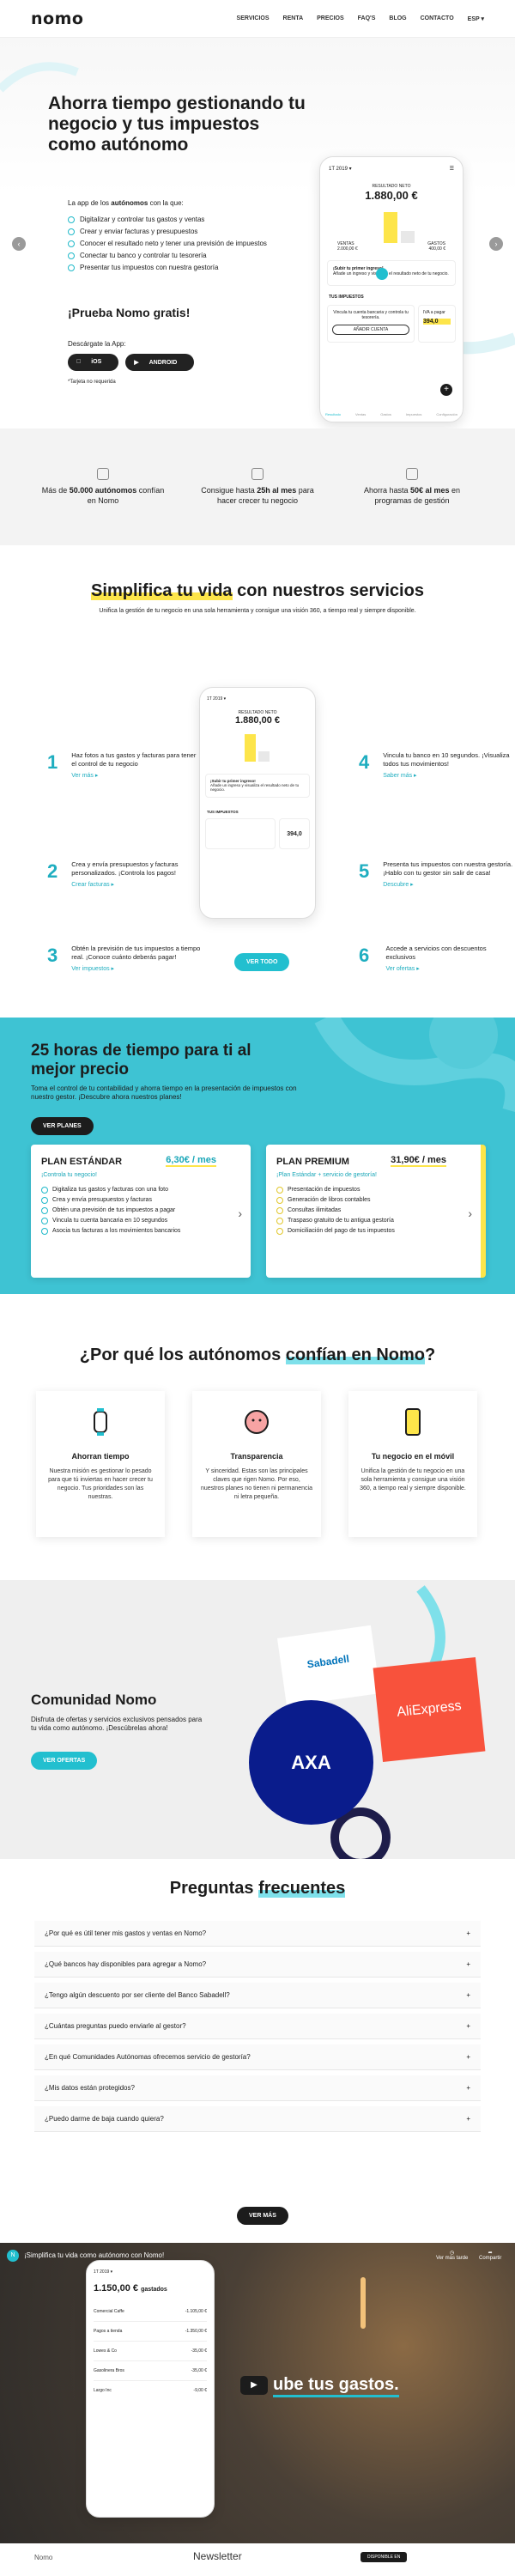  What do you see at coordinates (103, 2272) in the screenshot?
I see `phone-header: 1T 2019 ▾` at bounding box center [103, 2272].